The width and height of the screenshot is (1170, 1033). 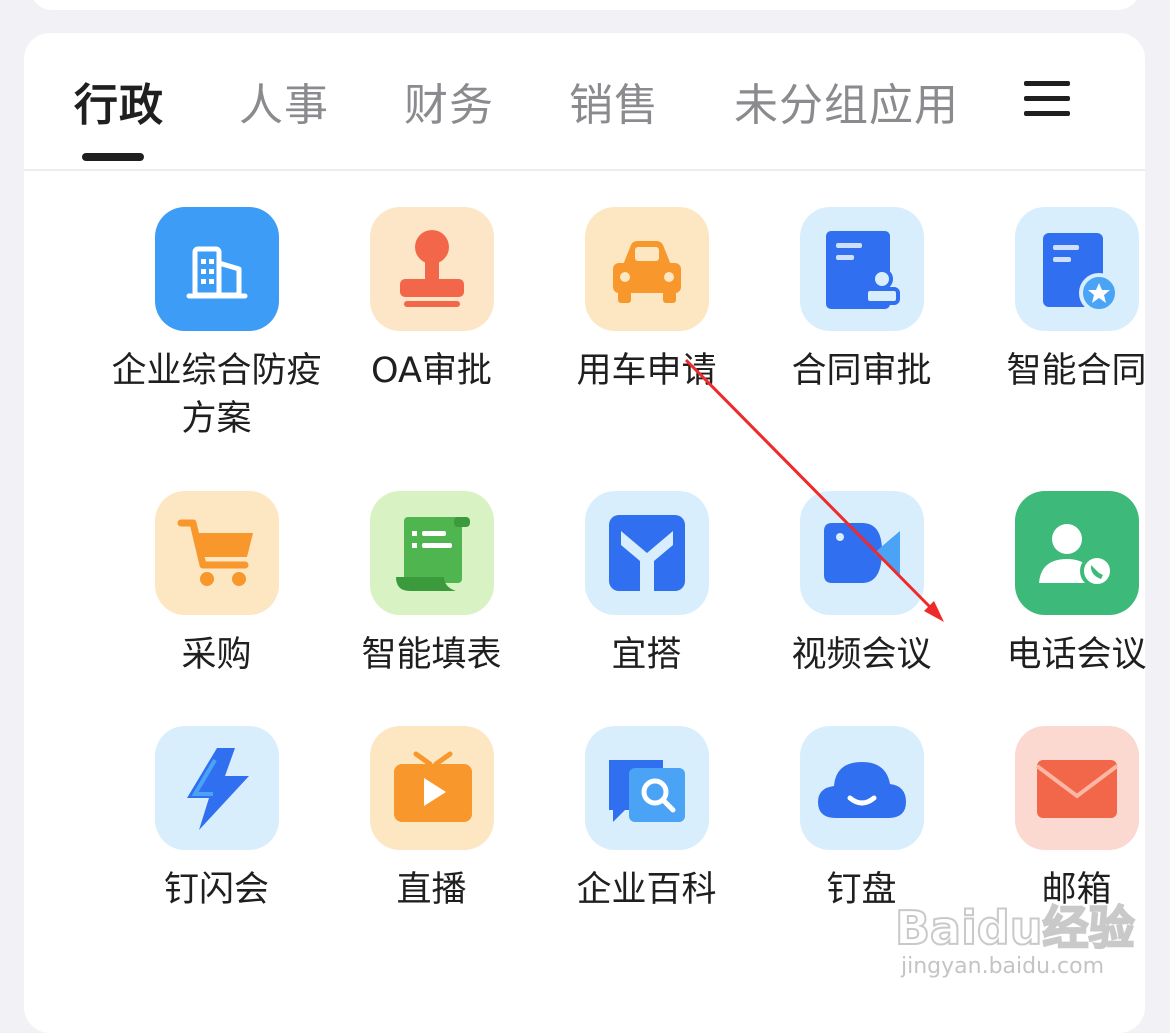 What do you see at coordinates (113, 157) in the screenshot?
I see `active-tab-indicator` at bounding box center [113, 157].